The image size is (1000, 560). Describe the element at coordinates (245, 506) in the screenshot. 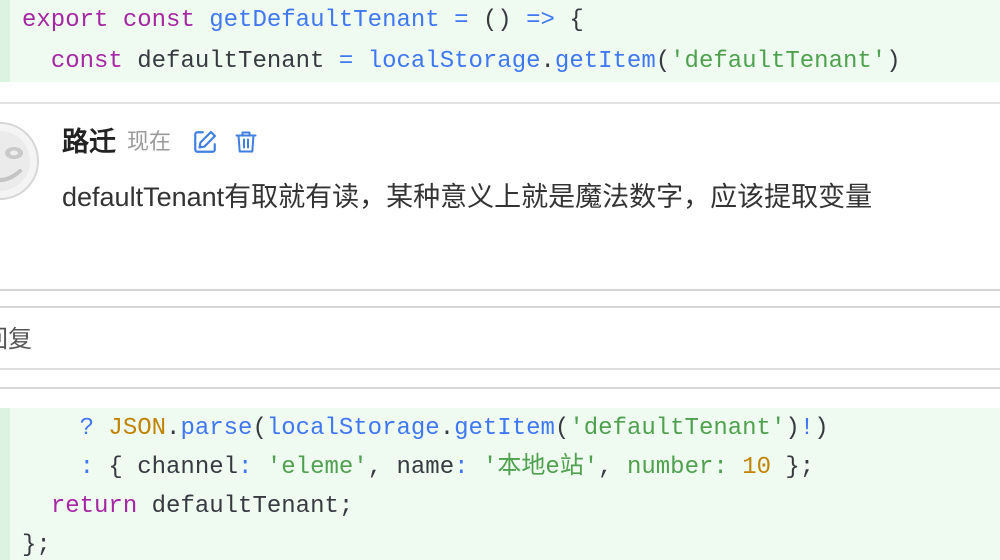

I see `code-token: defaultTenant;` at that location.